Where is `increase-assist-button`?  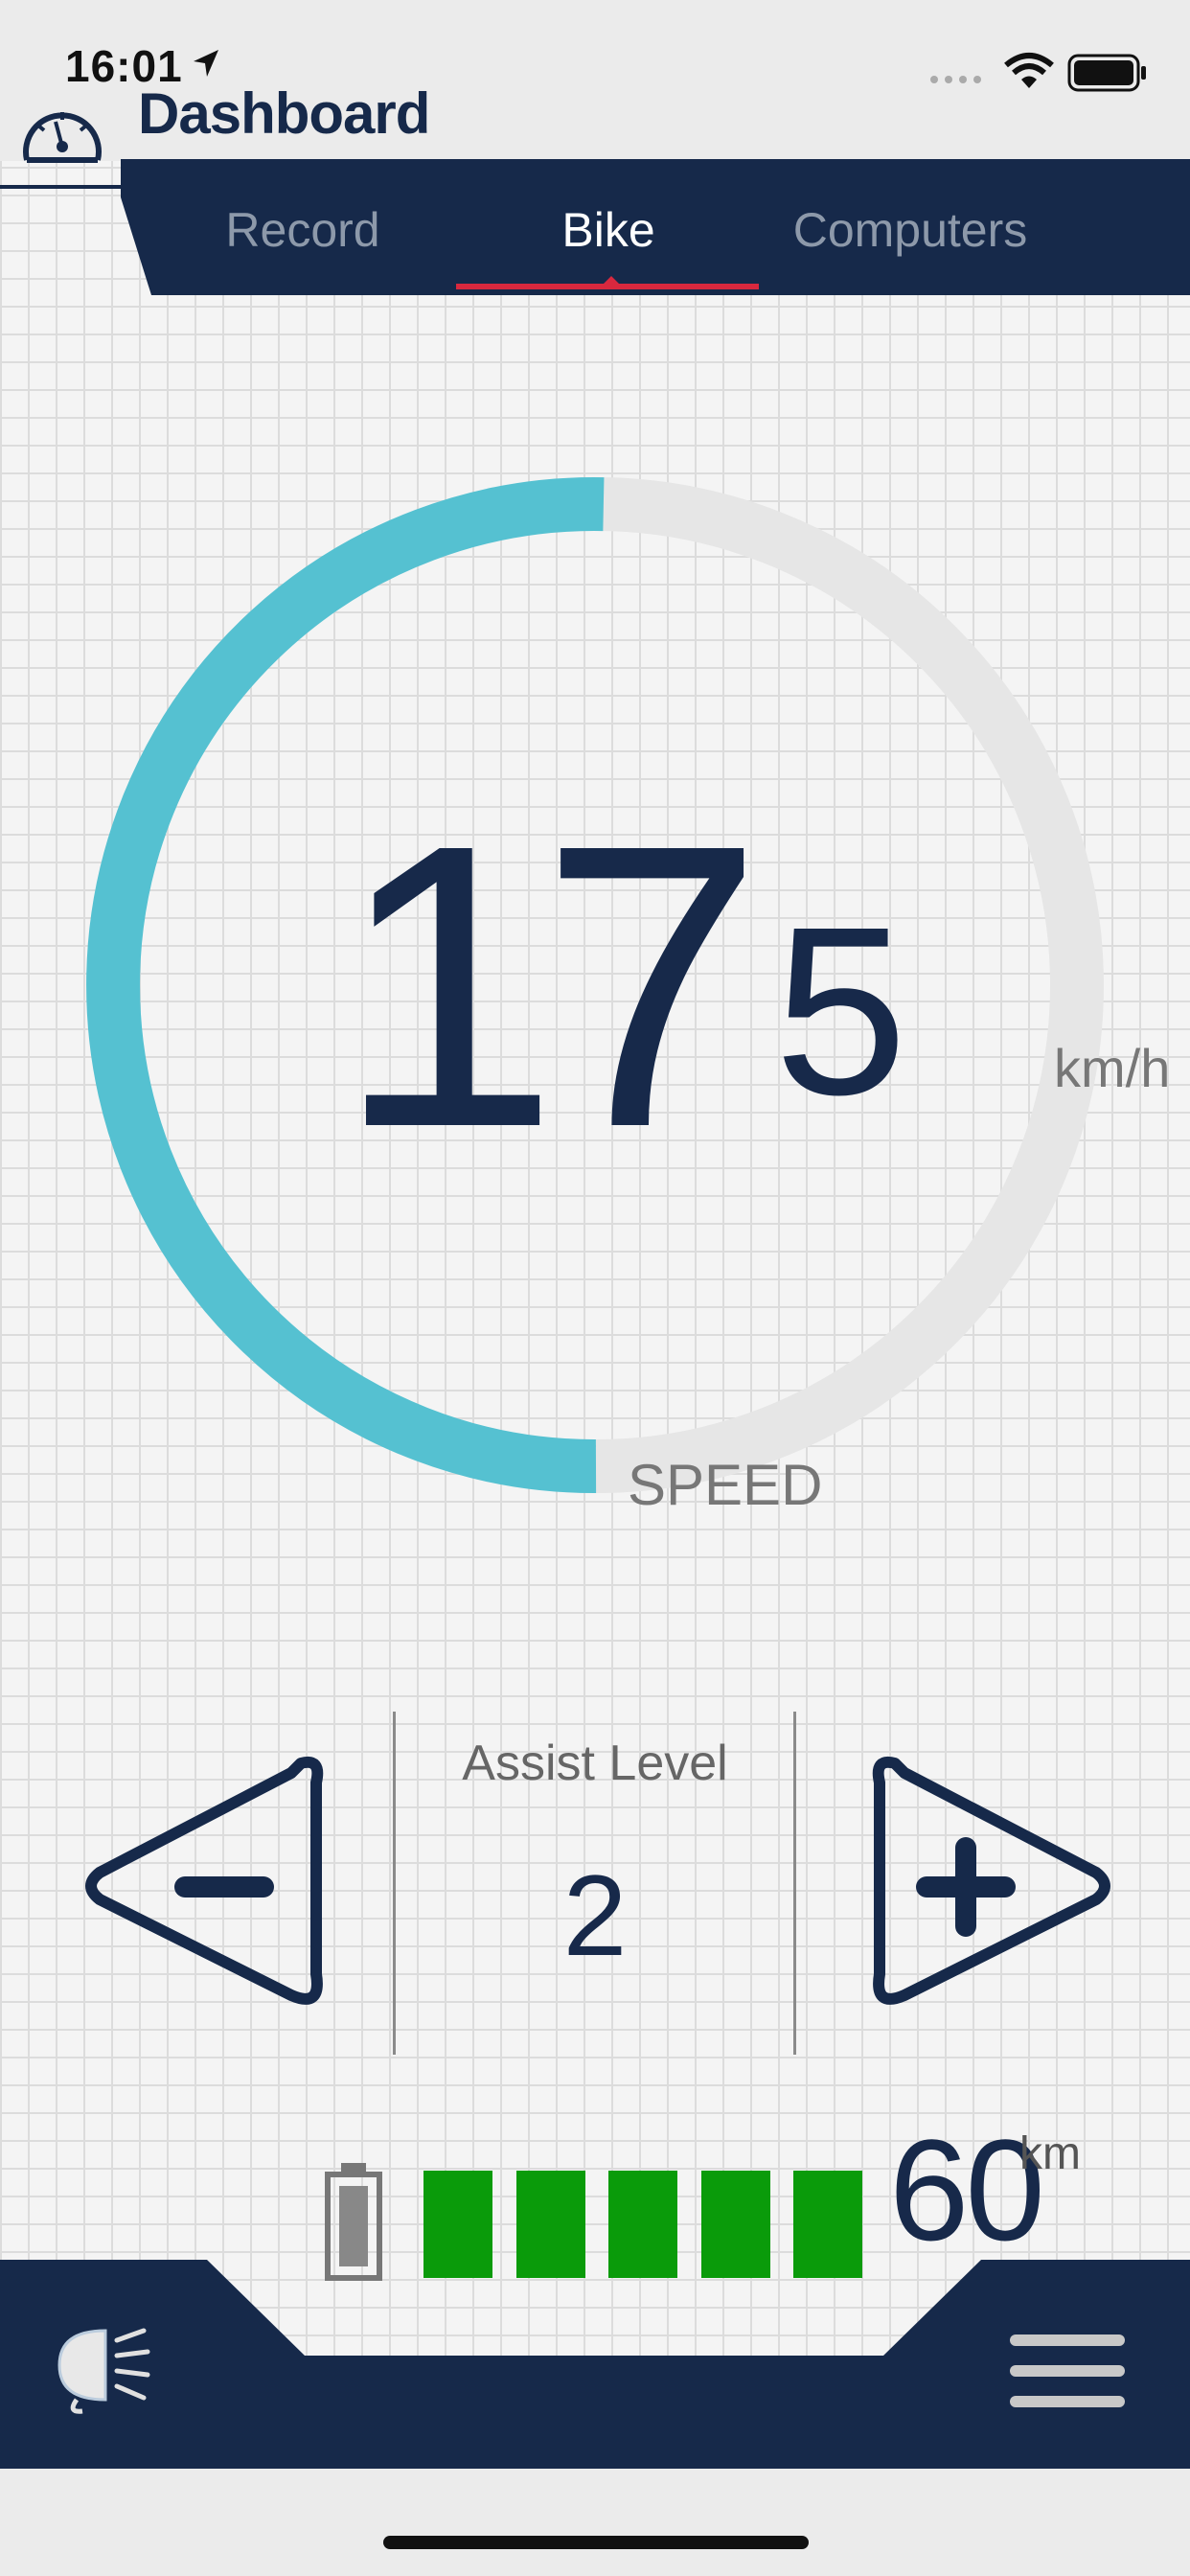 increase-assist-button is located at coordinates (996, 1883).